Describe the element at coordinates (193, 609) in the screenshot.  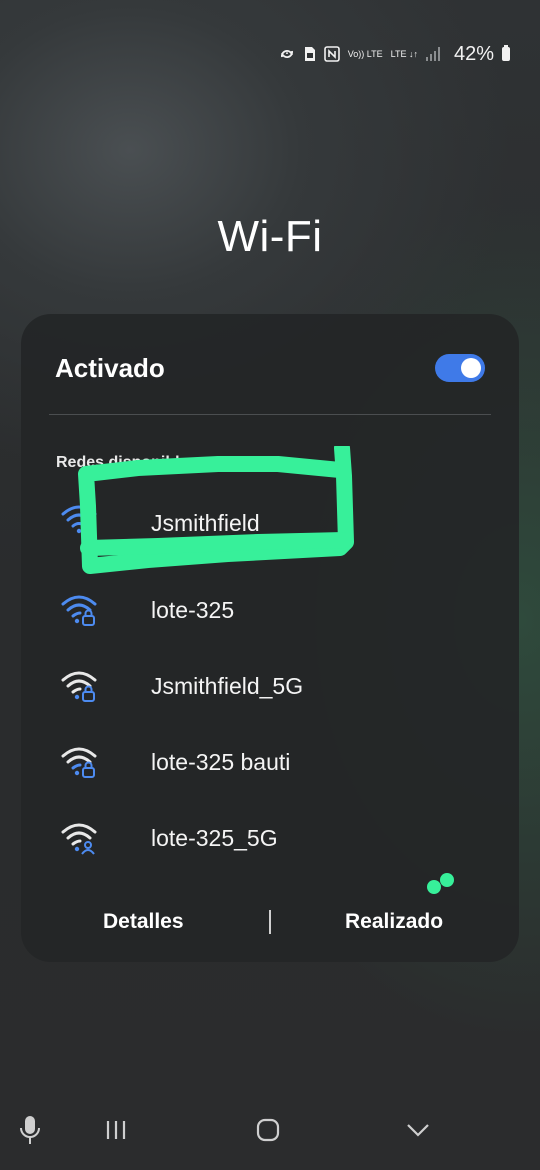
I see `network-name: lote-325` at that location.